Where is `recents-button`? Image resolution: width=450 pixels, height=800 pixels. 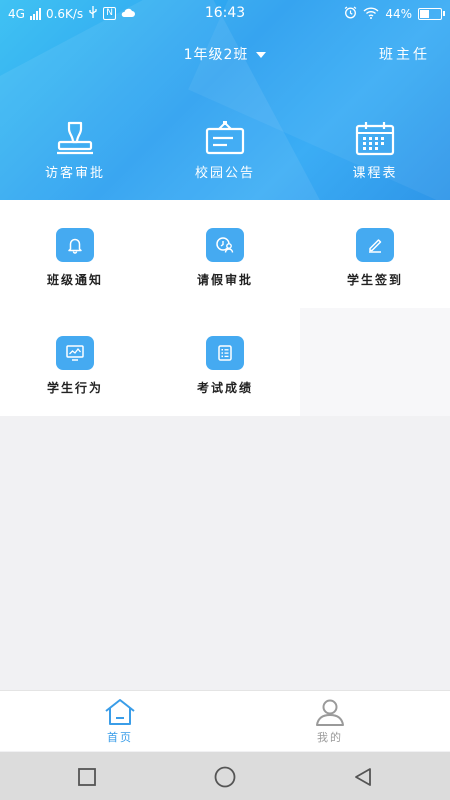
recents-button is located at coordinates (87, 777).